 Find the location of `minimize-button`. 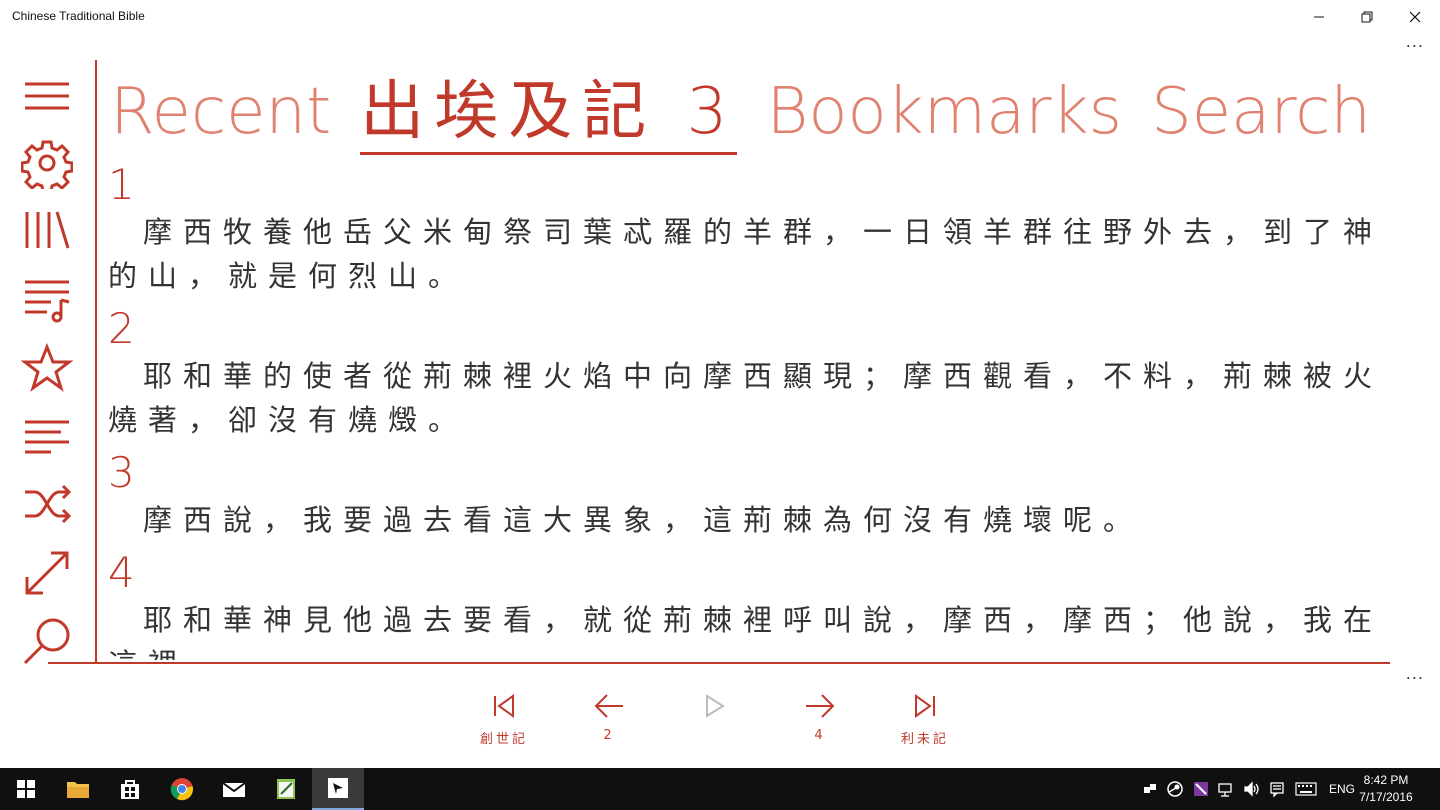

minimize-button is located at coordinates (1319, 17).